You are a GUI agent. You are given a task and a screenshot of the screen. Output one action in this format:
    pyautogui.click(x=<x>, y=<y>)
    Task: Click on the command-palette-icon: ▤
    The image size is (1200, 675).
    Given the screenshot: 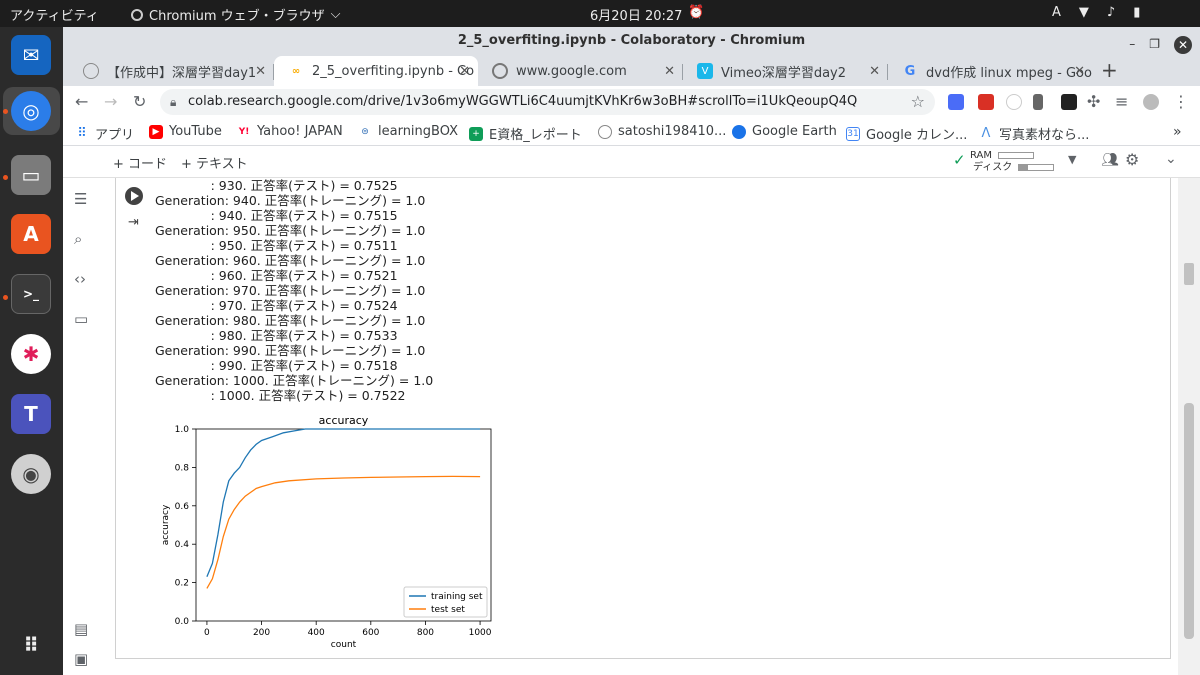 What is the action you would take?
    pyautogui.click(x=81, y=629)
    